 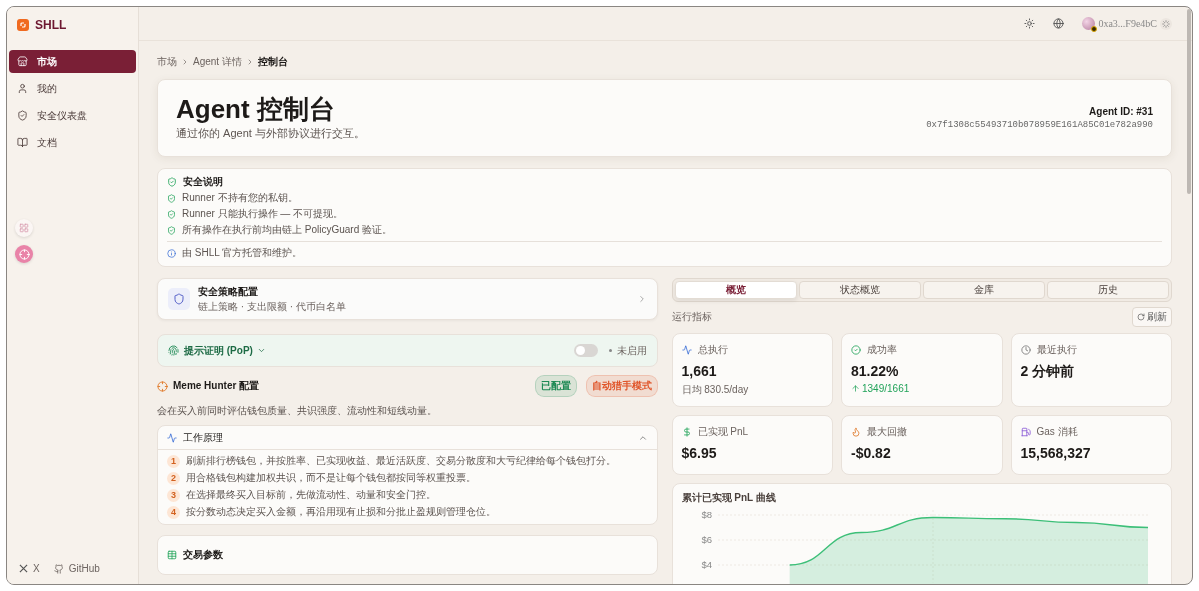 I want to click on refresh-button: 刷新, so click(x=1152, y=317).